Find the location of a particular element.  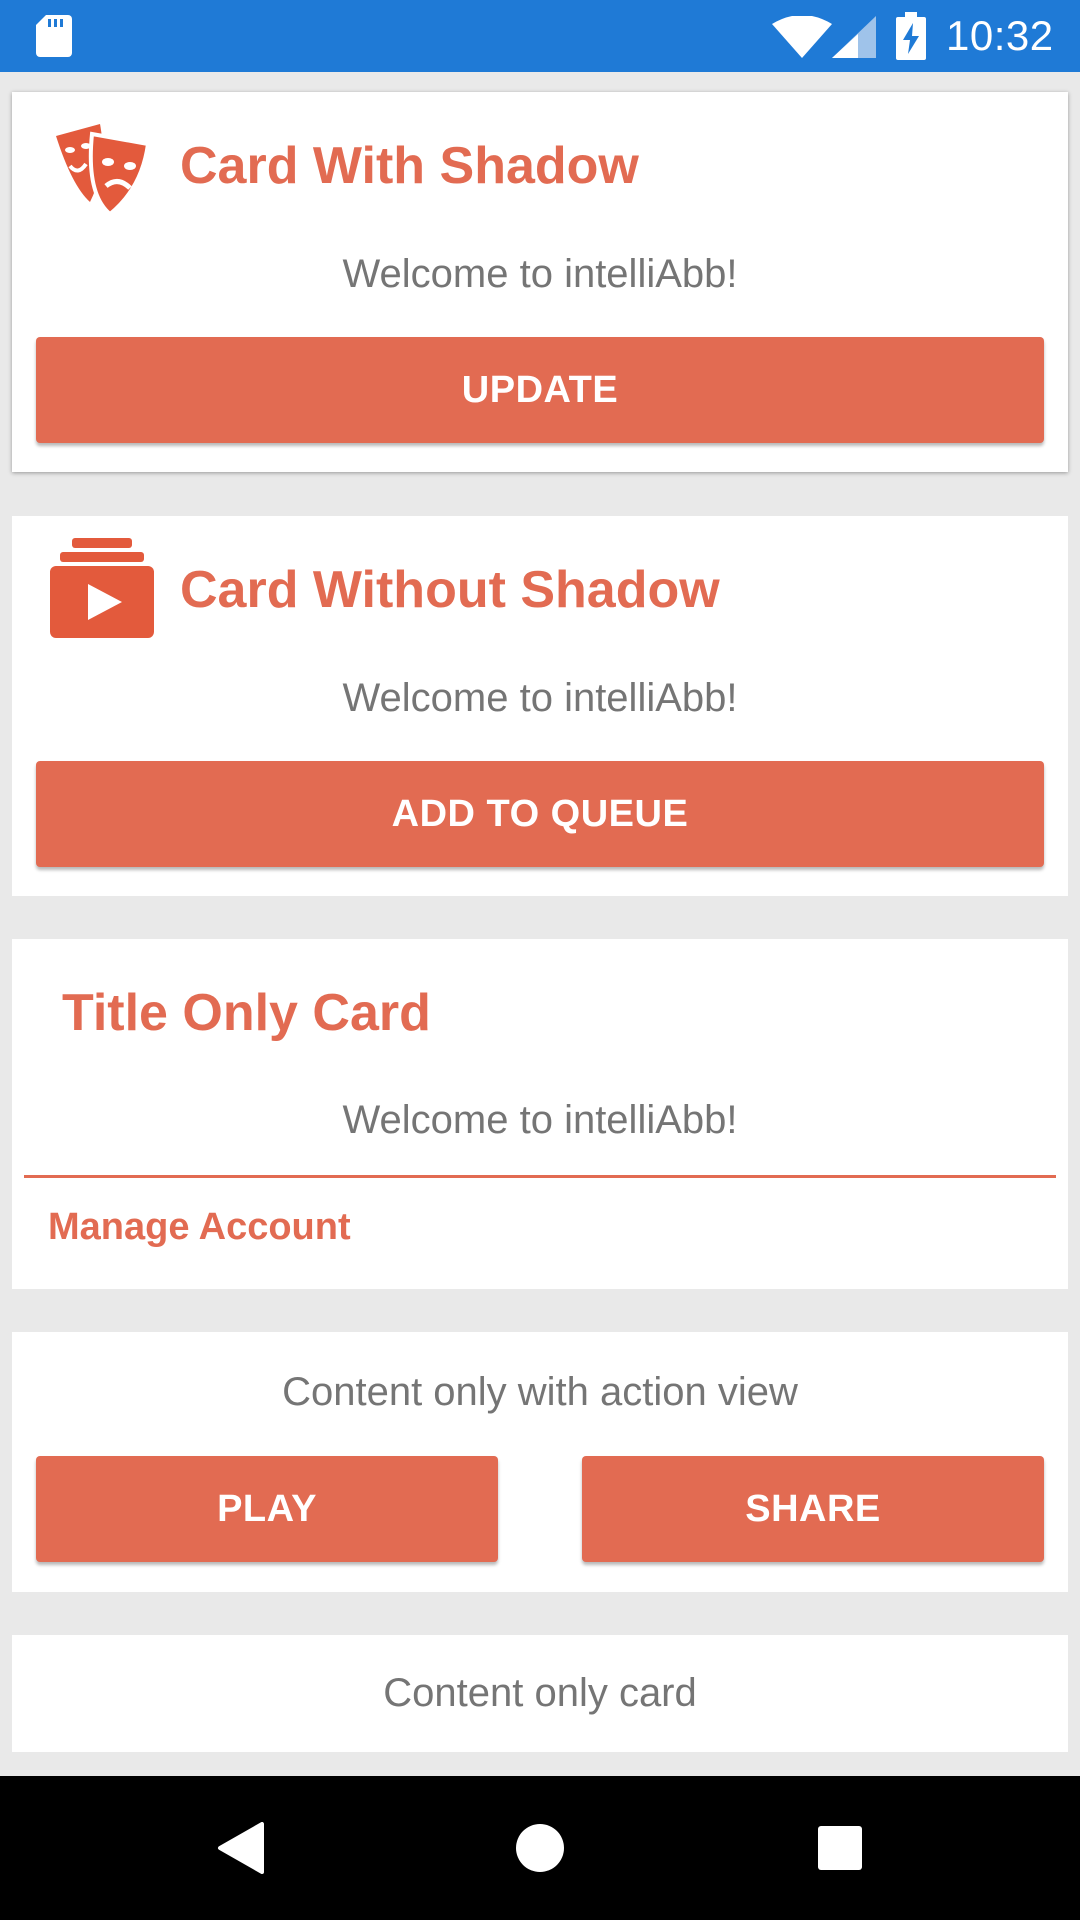

card-title: Card With Shadow is located at coordinates (409, 166).